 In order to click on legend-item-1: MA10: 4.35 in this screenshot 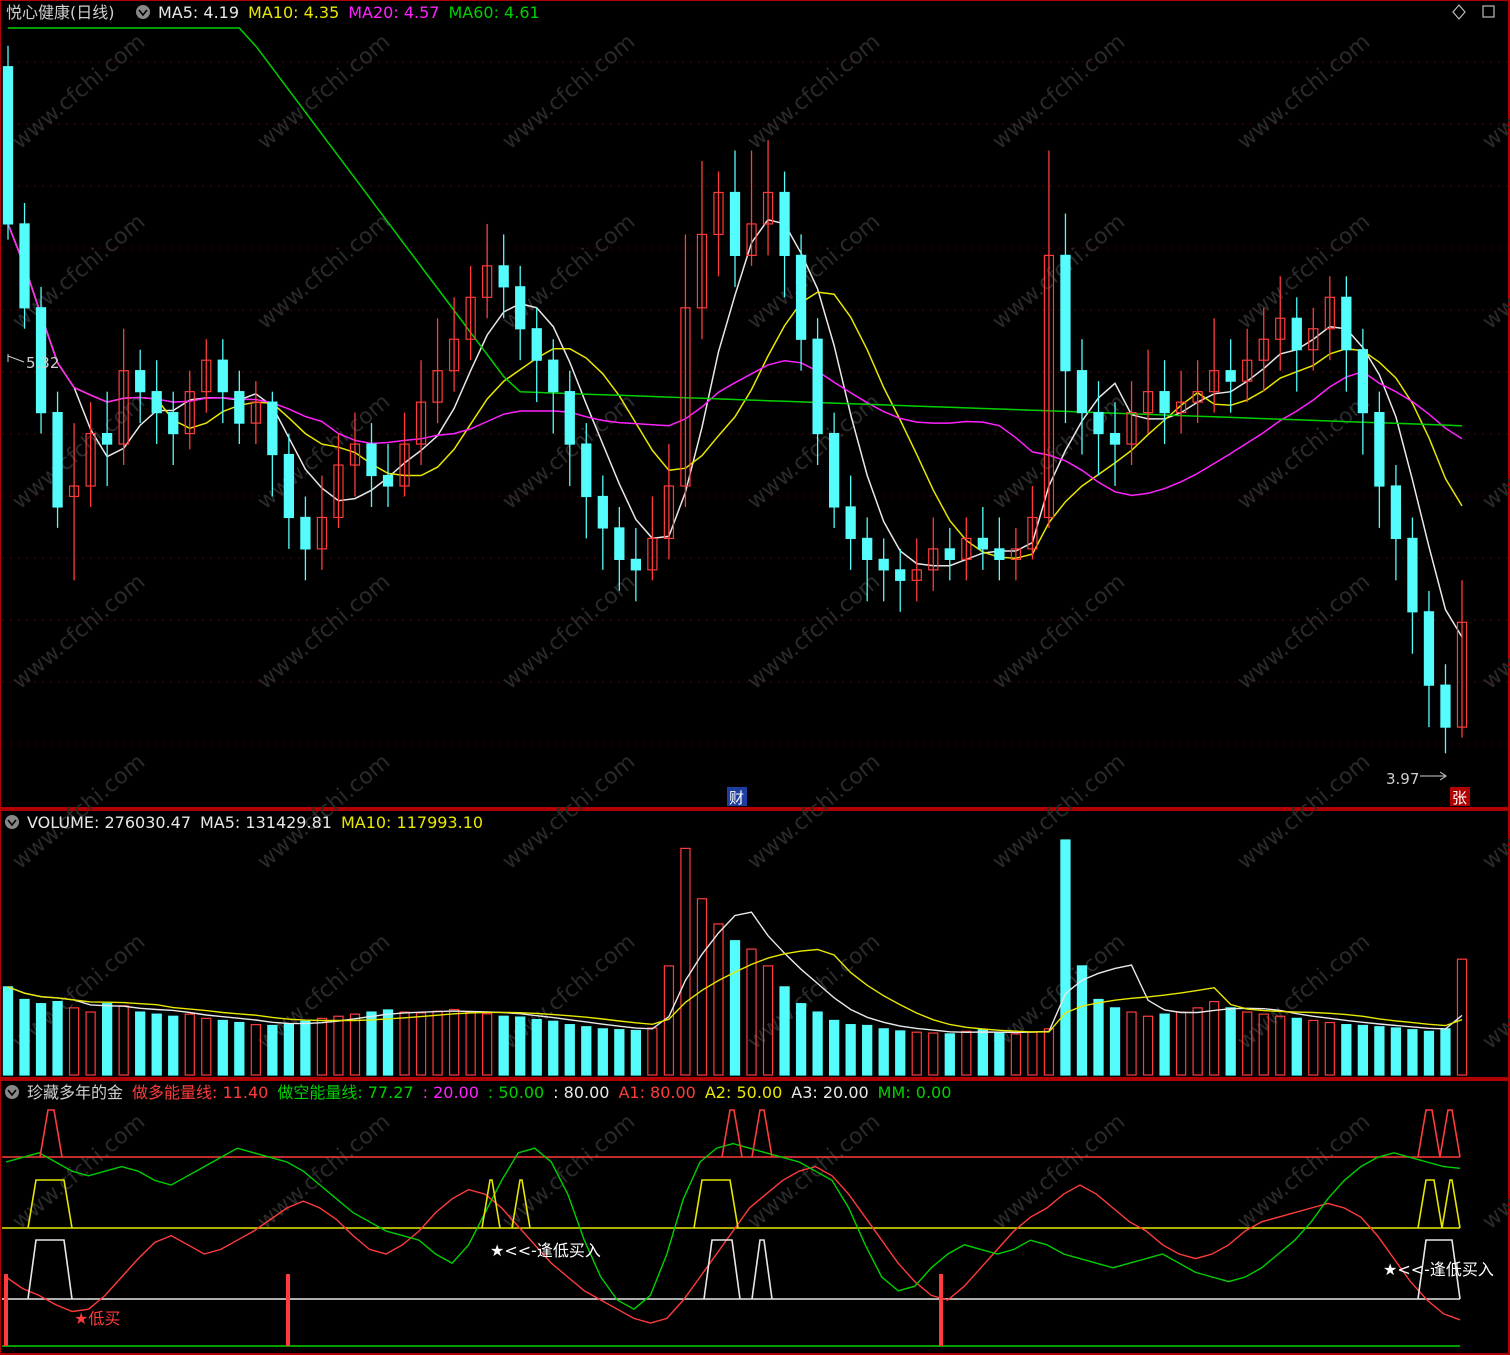, I will do `click(293, 12)`.